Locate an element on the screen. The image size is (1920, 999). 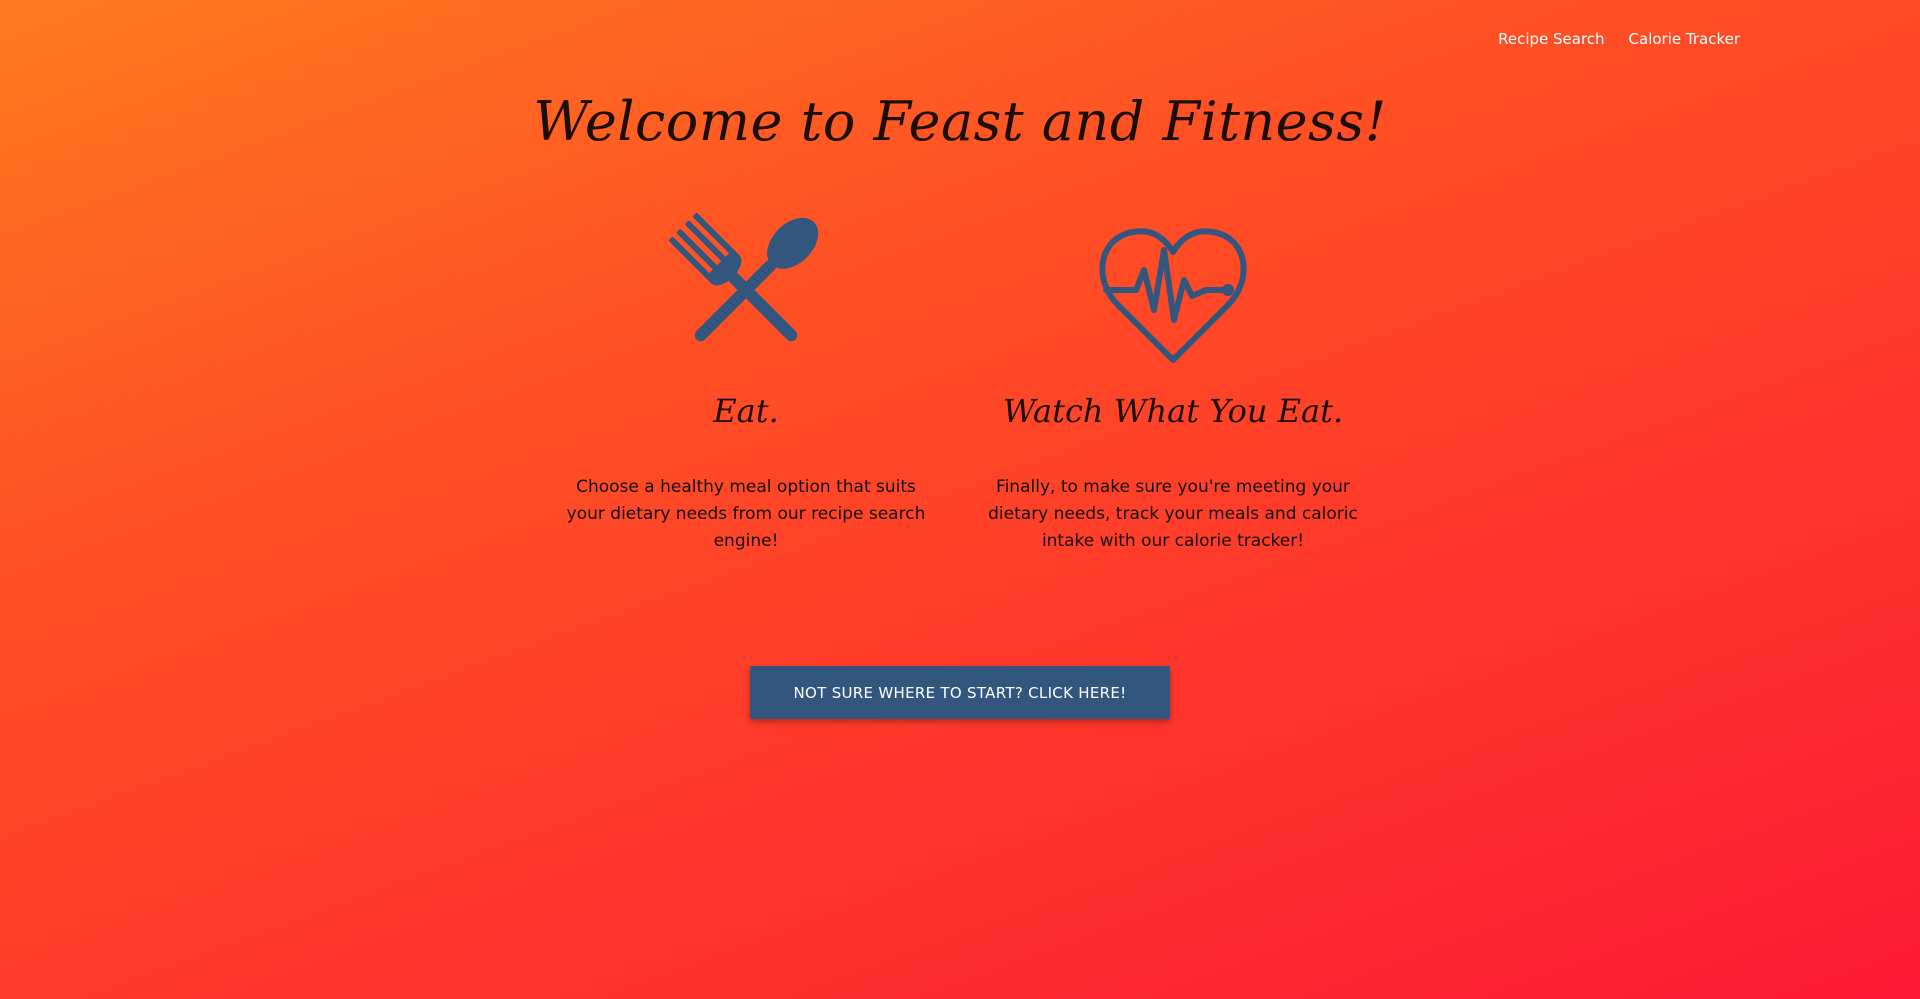
fork-spoon-icon is located at coordinates (746, 290).